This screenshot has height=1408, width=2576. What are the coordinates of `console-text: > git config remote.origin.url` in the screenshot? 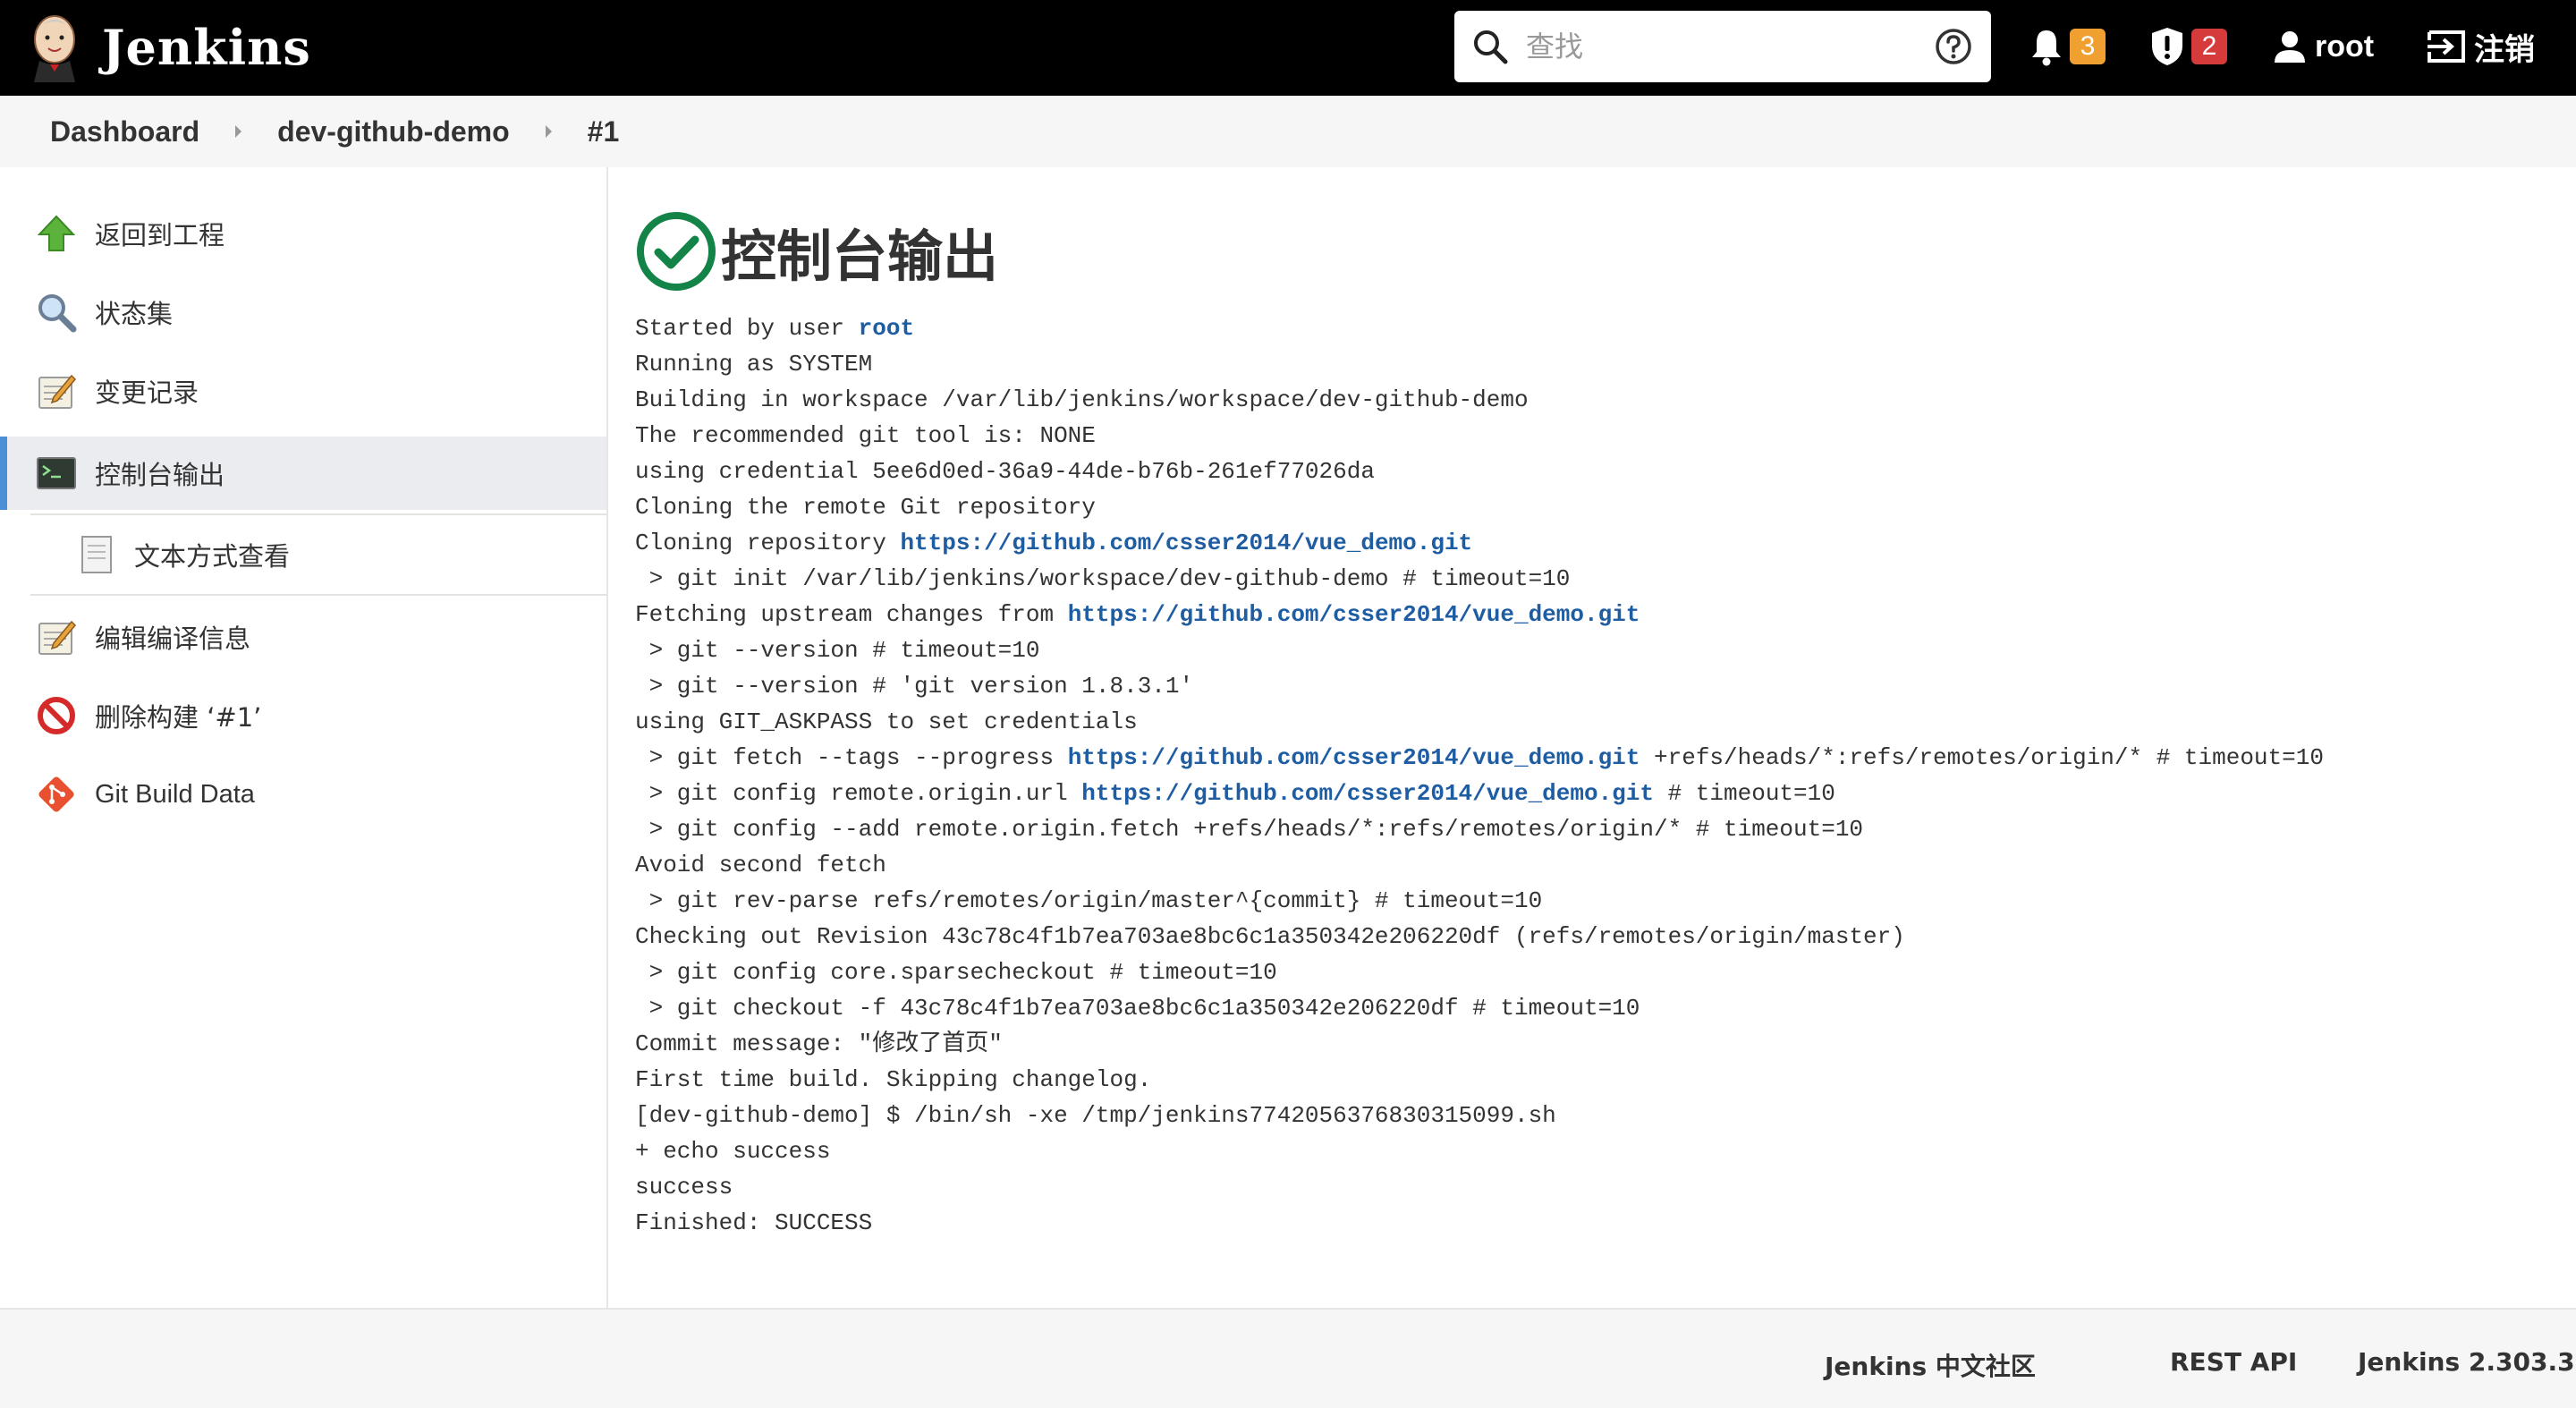 It's located at (858, 793).